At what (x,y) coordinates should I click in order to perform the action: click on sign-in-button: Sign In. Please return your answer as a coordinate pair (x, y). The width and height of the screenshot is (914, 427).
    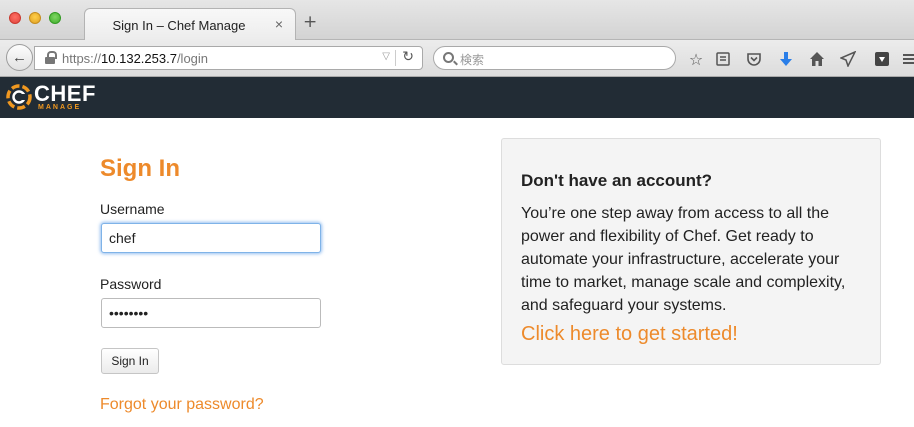
    Looking at the image, I should click on (130, 361).